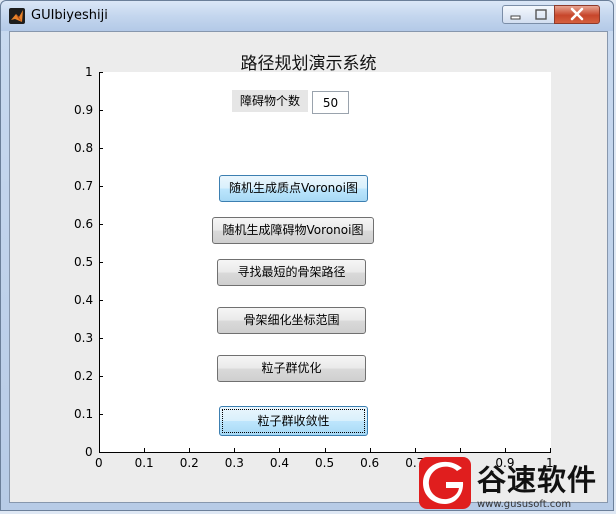 The width and height of the screenshot is (616, 514). Describe the element at coordinates (270, 101) in the screenshot. I see `obstacle-count-label: 障碍物个数` at that location.